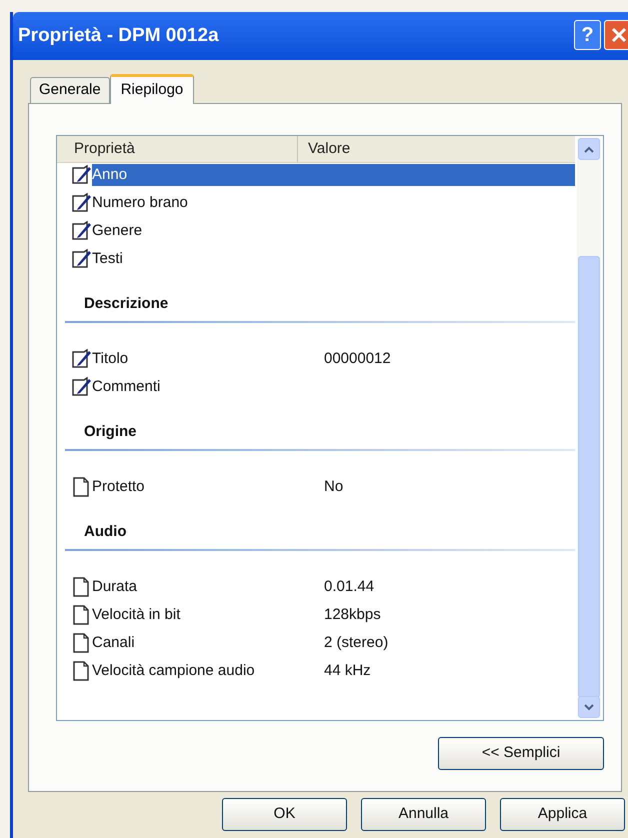 The width and height of the screenshot is (628, 838). I want to click on column-header: Valore, so click(324, 149).